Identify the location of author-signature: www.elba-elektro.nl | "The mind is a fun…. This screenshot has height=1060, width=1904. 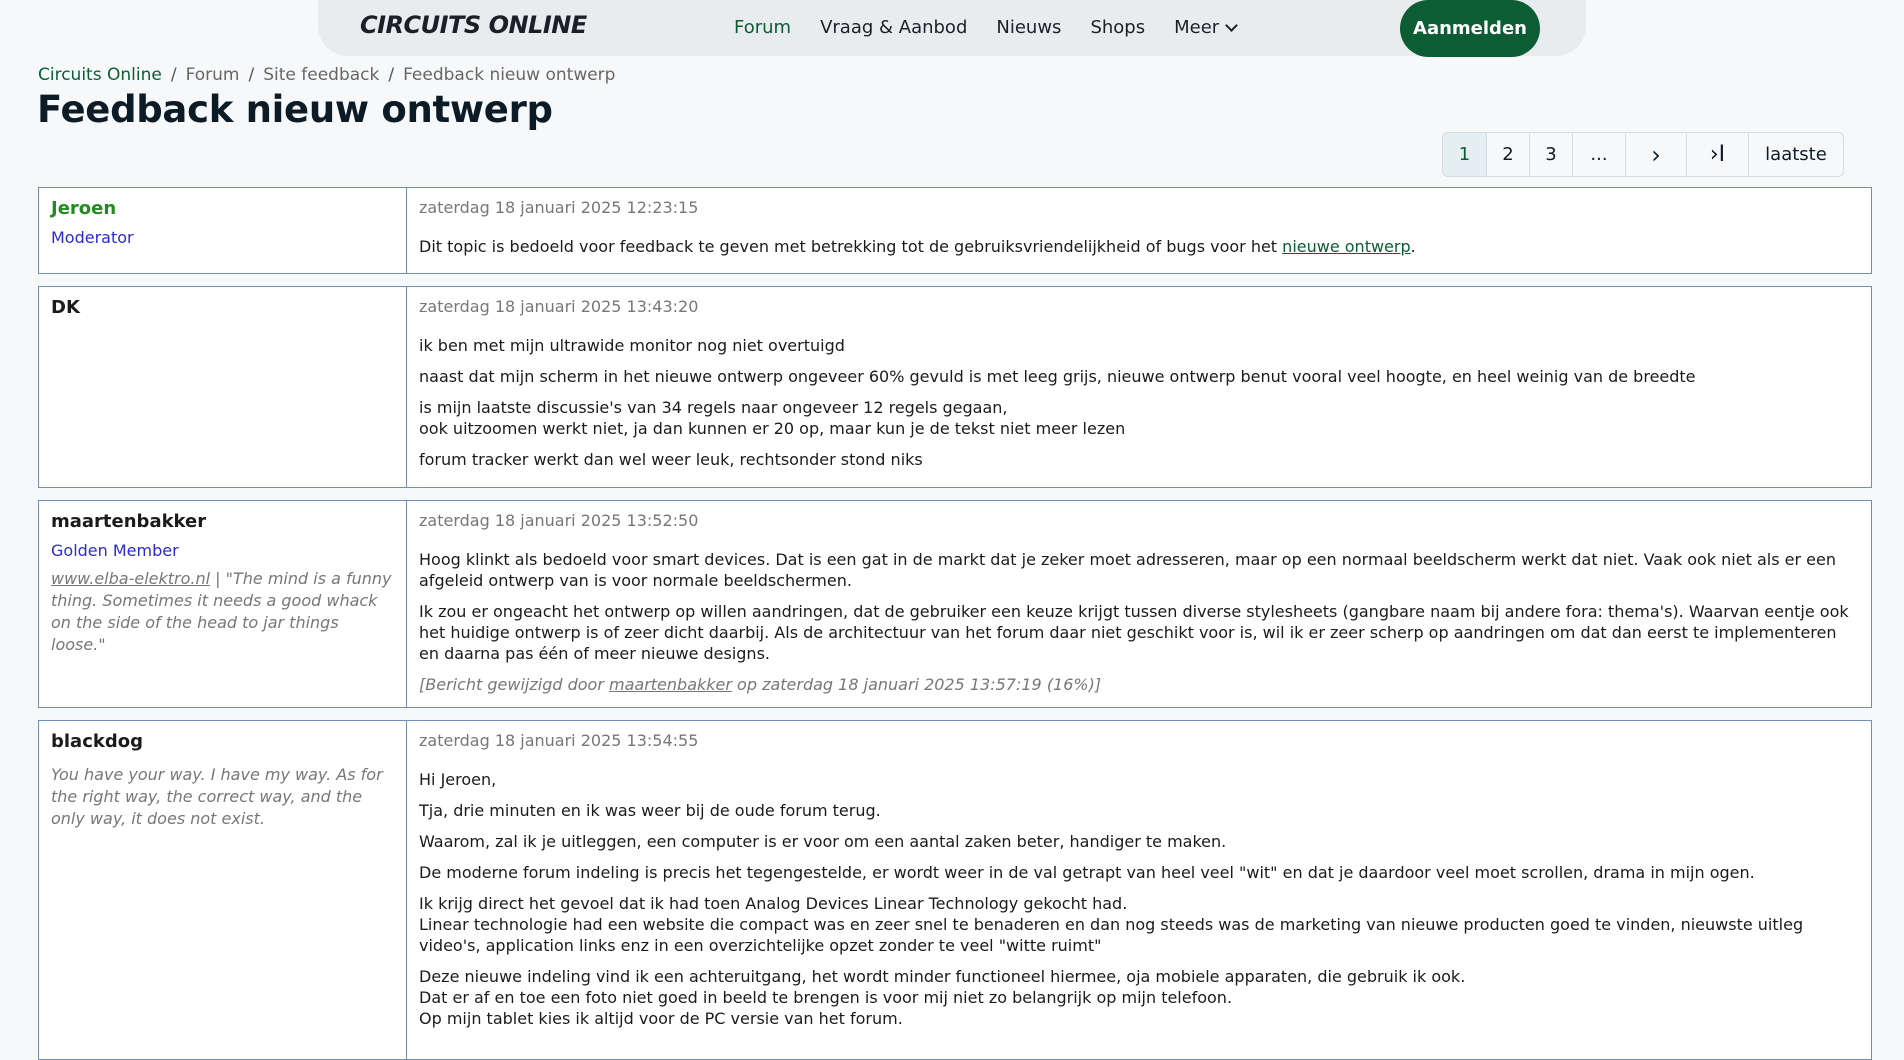
(221, 611).